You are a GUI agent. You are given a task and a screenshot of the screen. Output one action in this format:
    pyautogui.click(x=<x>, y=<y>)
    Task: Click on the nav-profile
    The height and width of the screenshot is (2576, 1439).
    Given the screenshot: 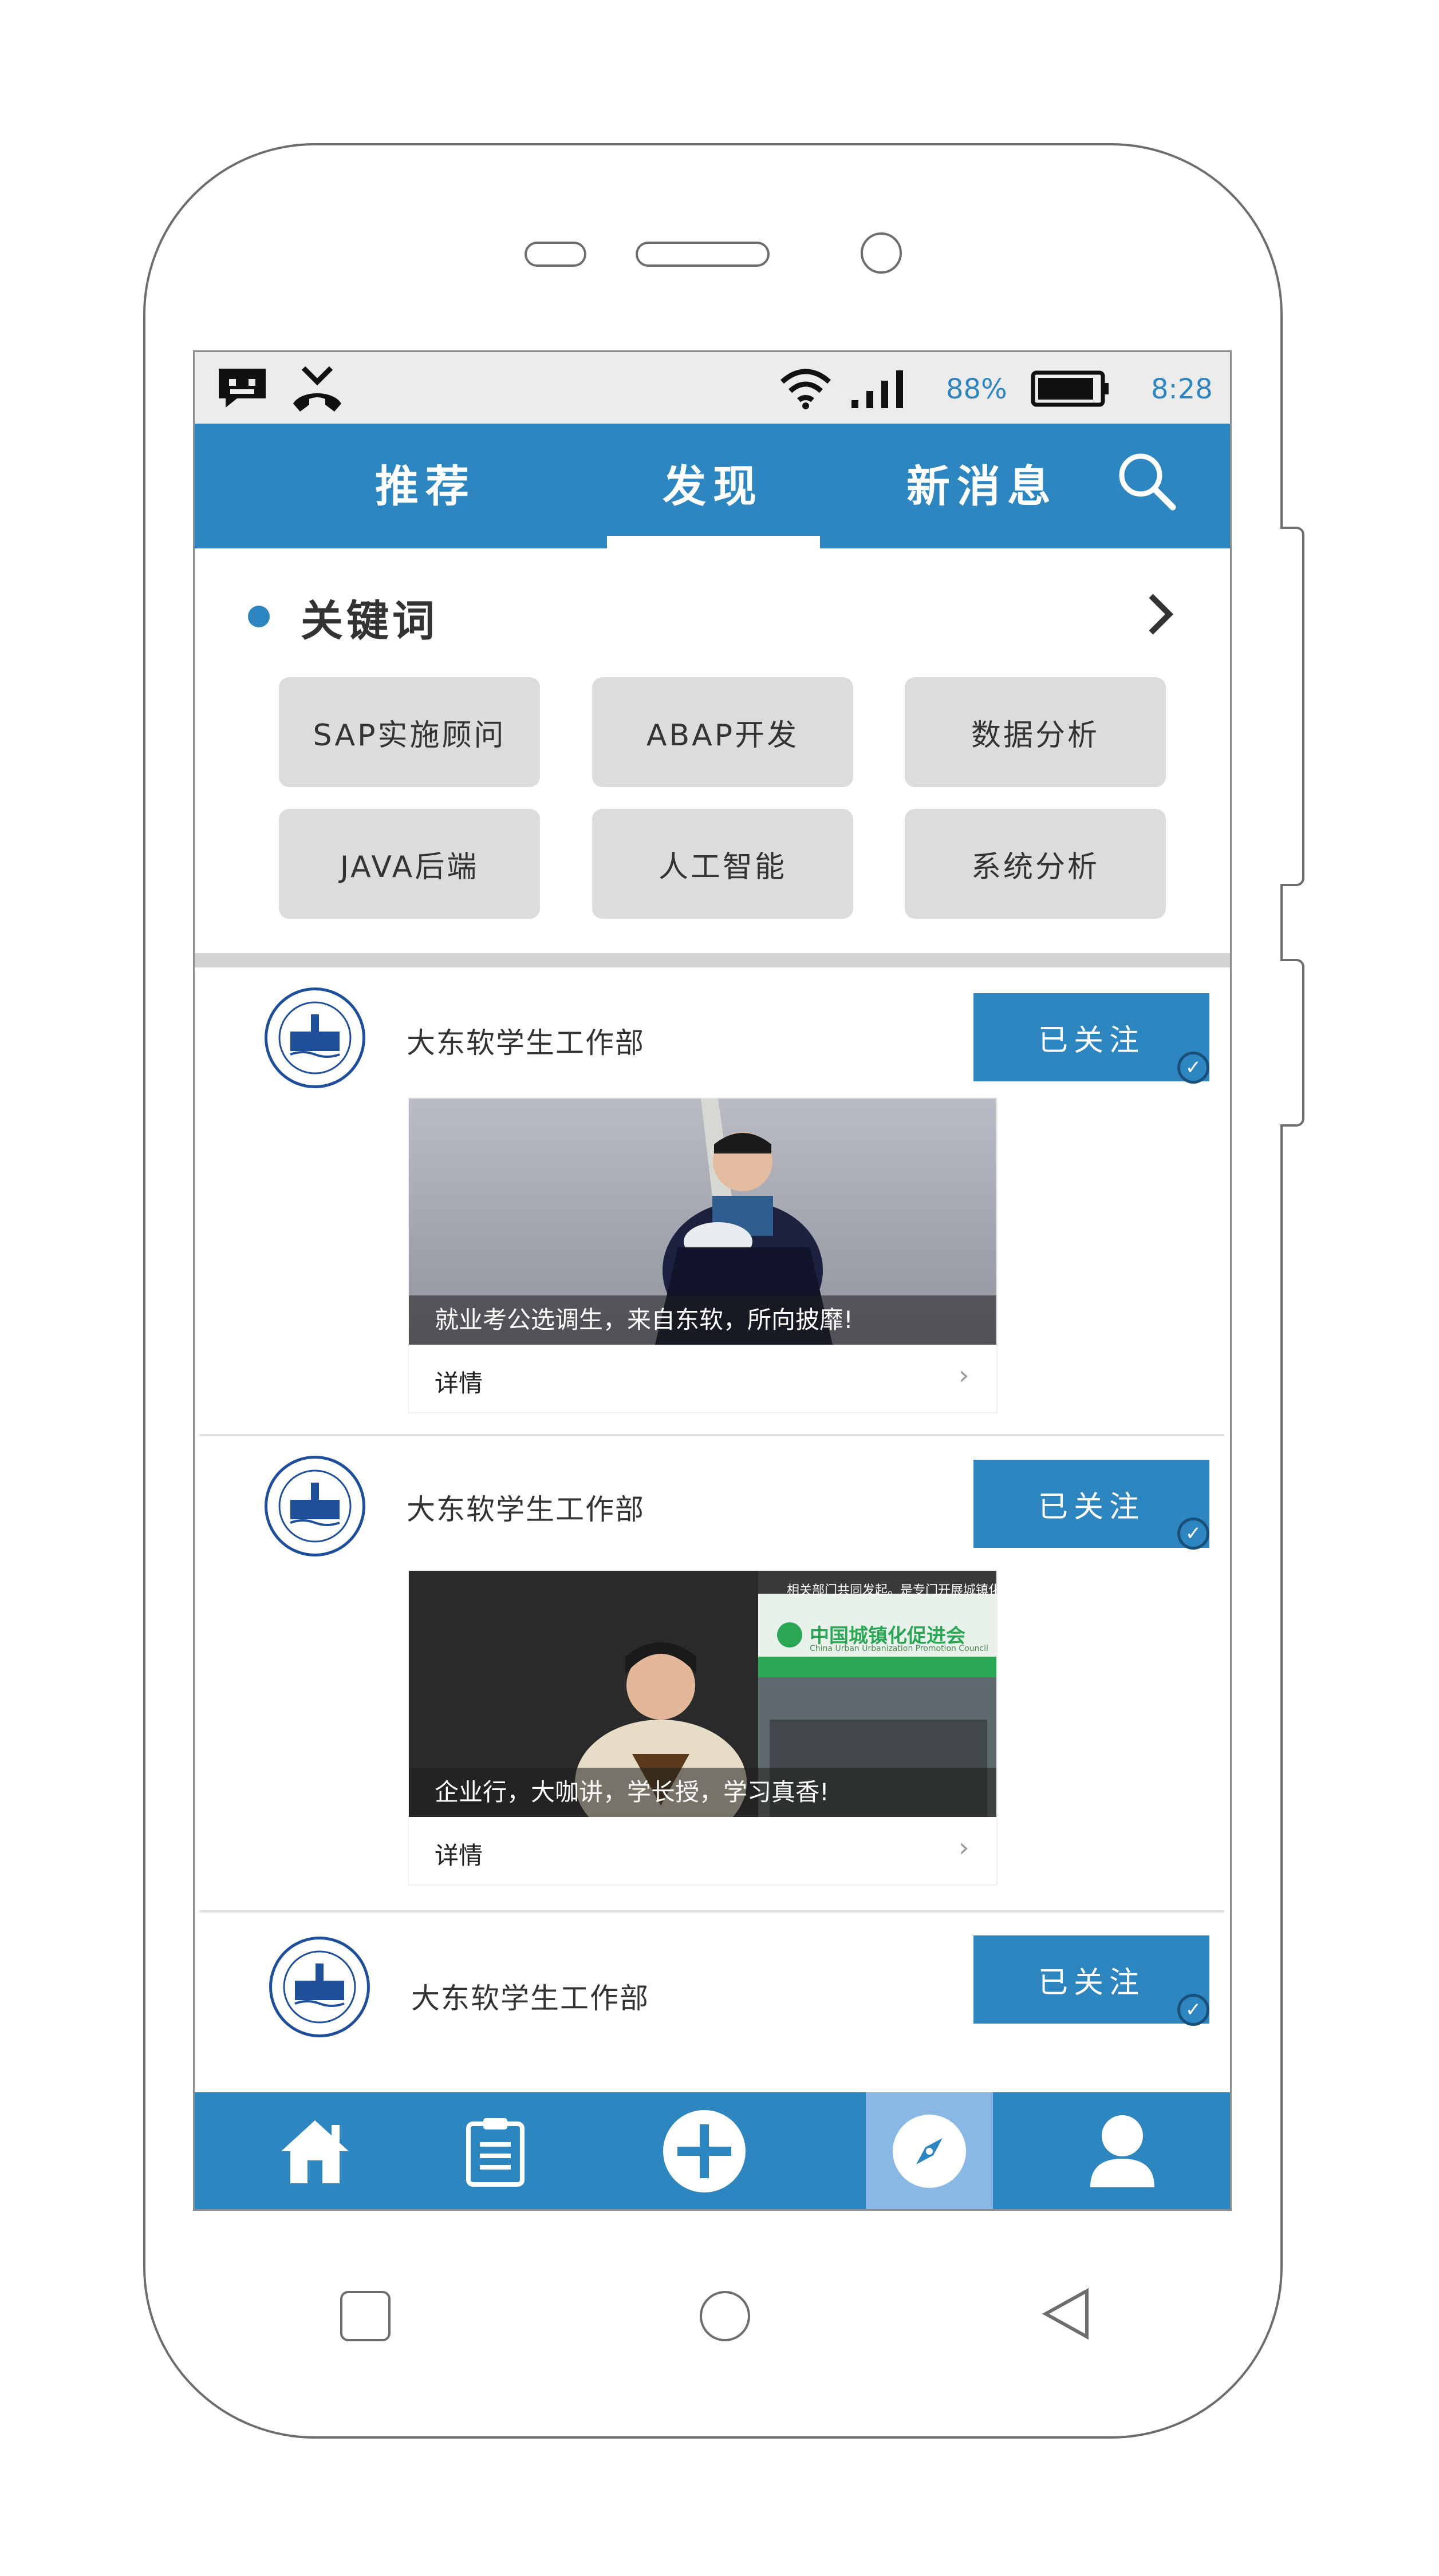 What is the action you would take?
    pyautogui.click(x=1122, y=2150)
    